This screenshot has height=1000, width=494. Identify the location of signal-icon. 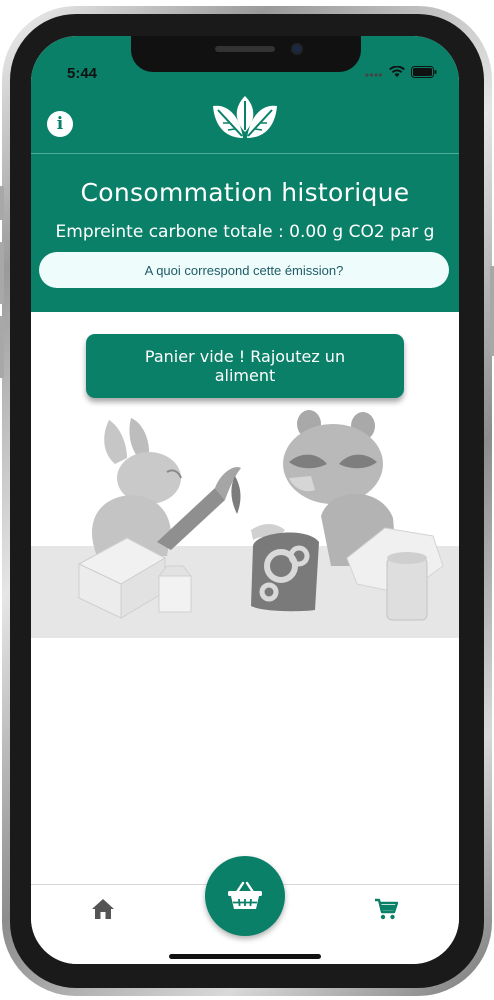
(374, 75).